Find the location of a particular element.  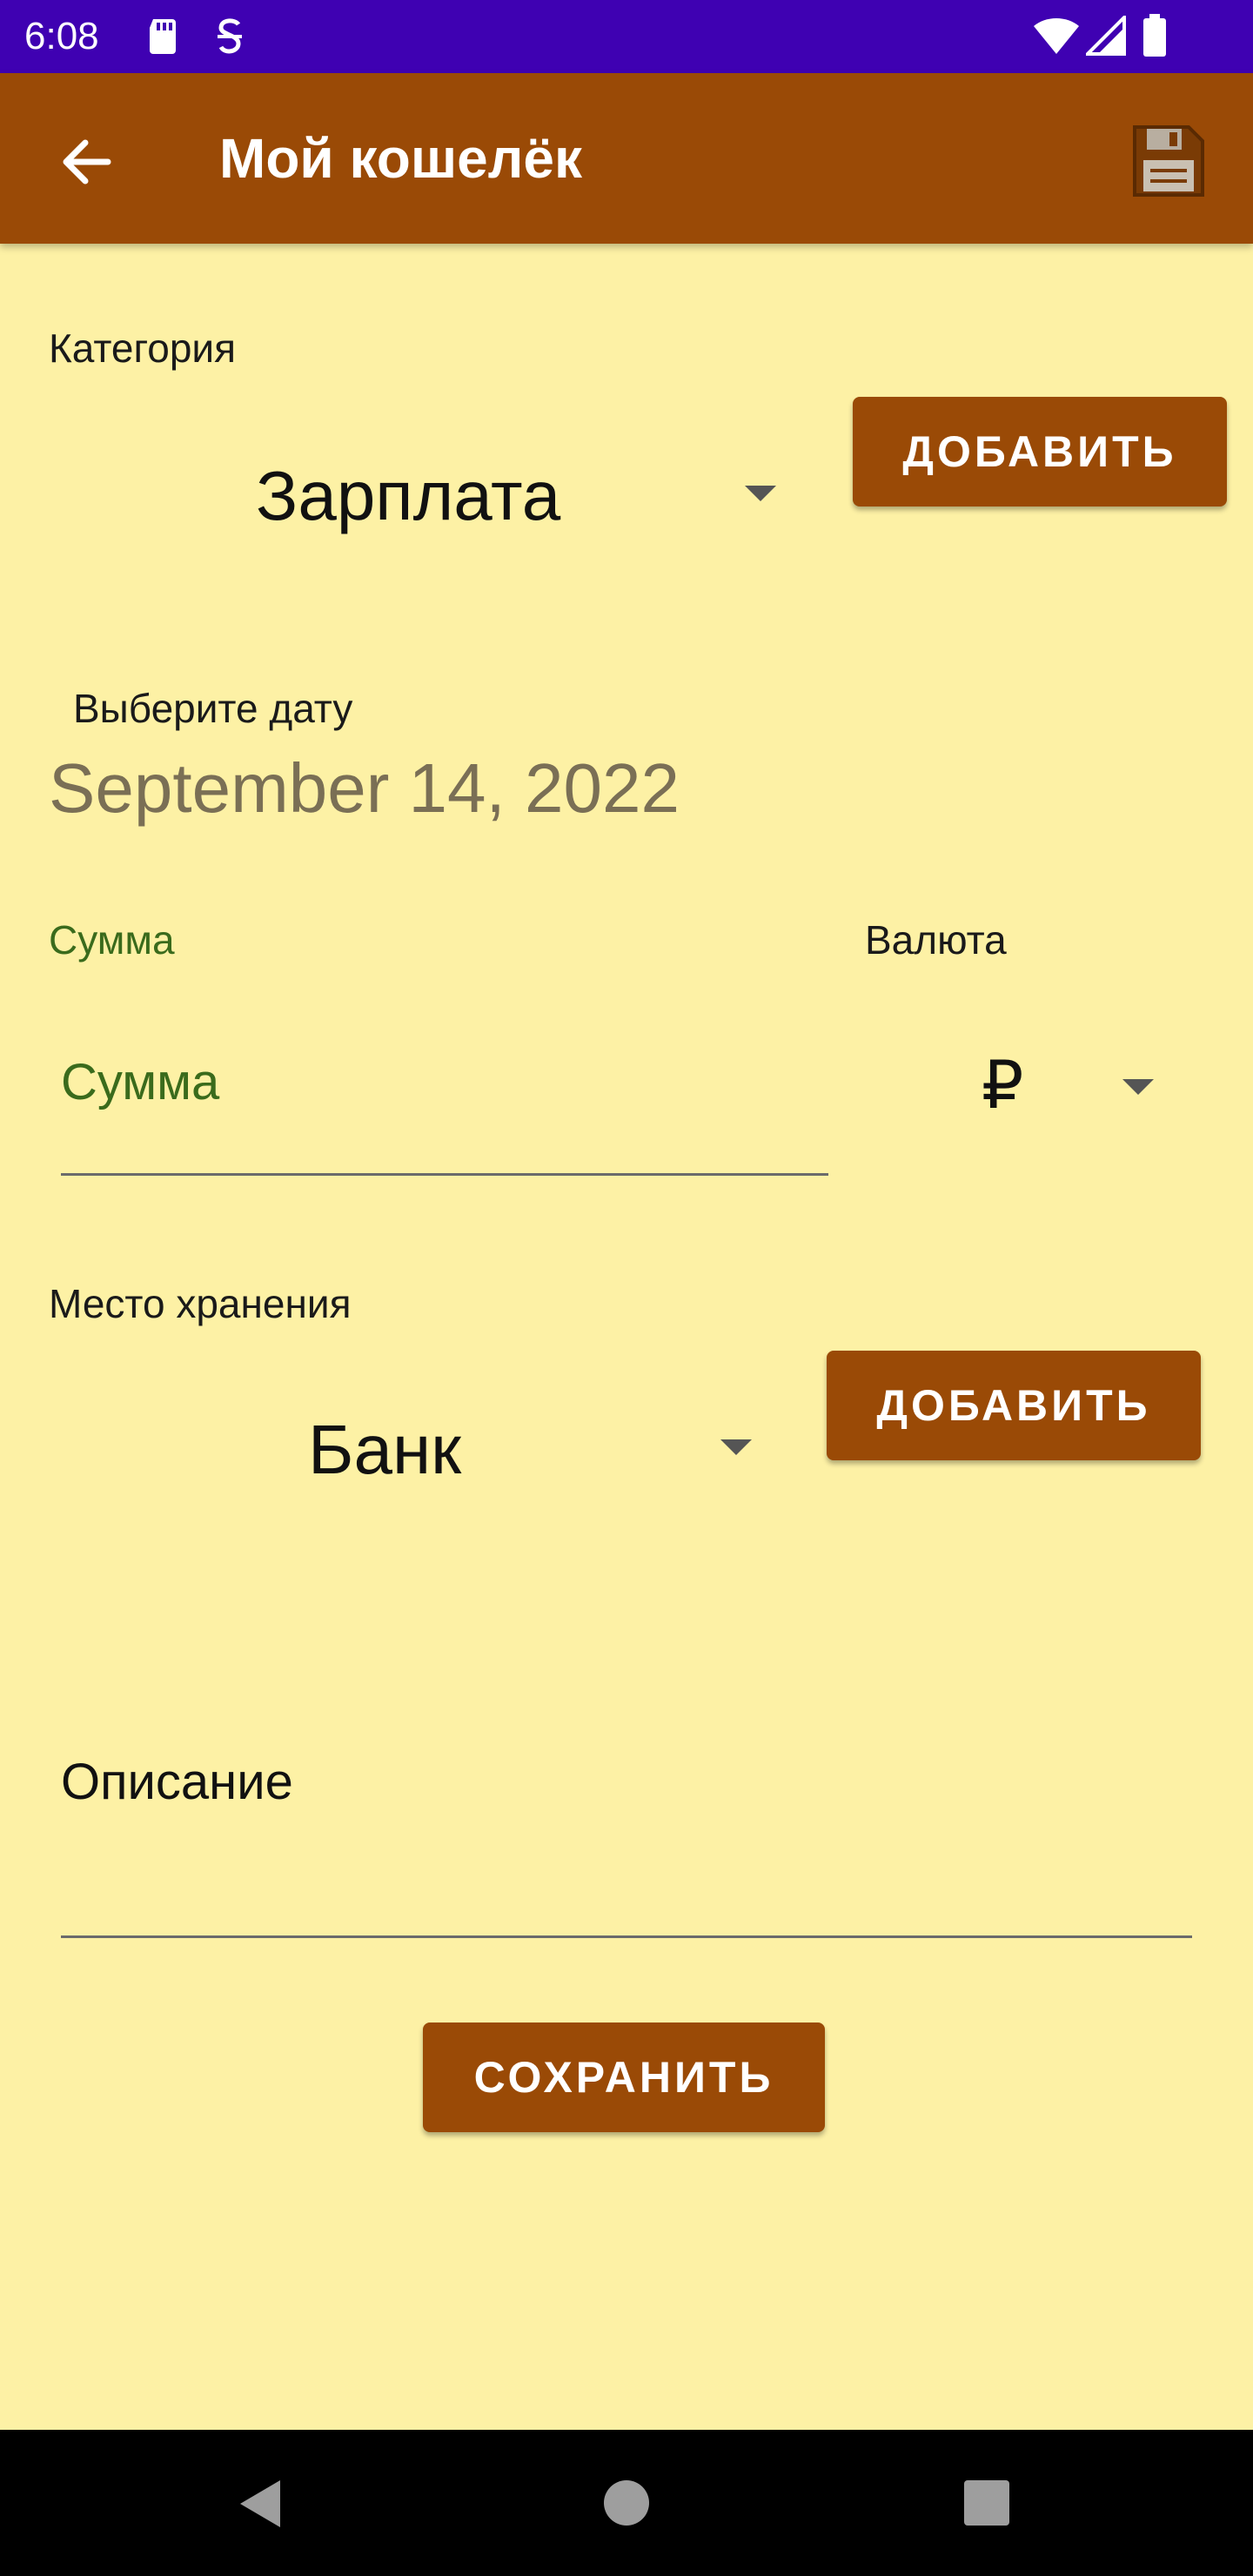

add-category-button: ДОБАВИТЬ is located at coordinates (1040, 452).